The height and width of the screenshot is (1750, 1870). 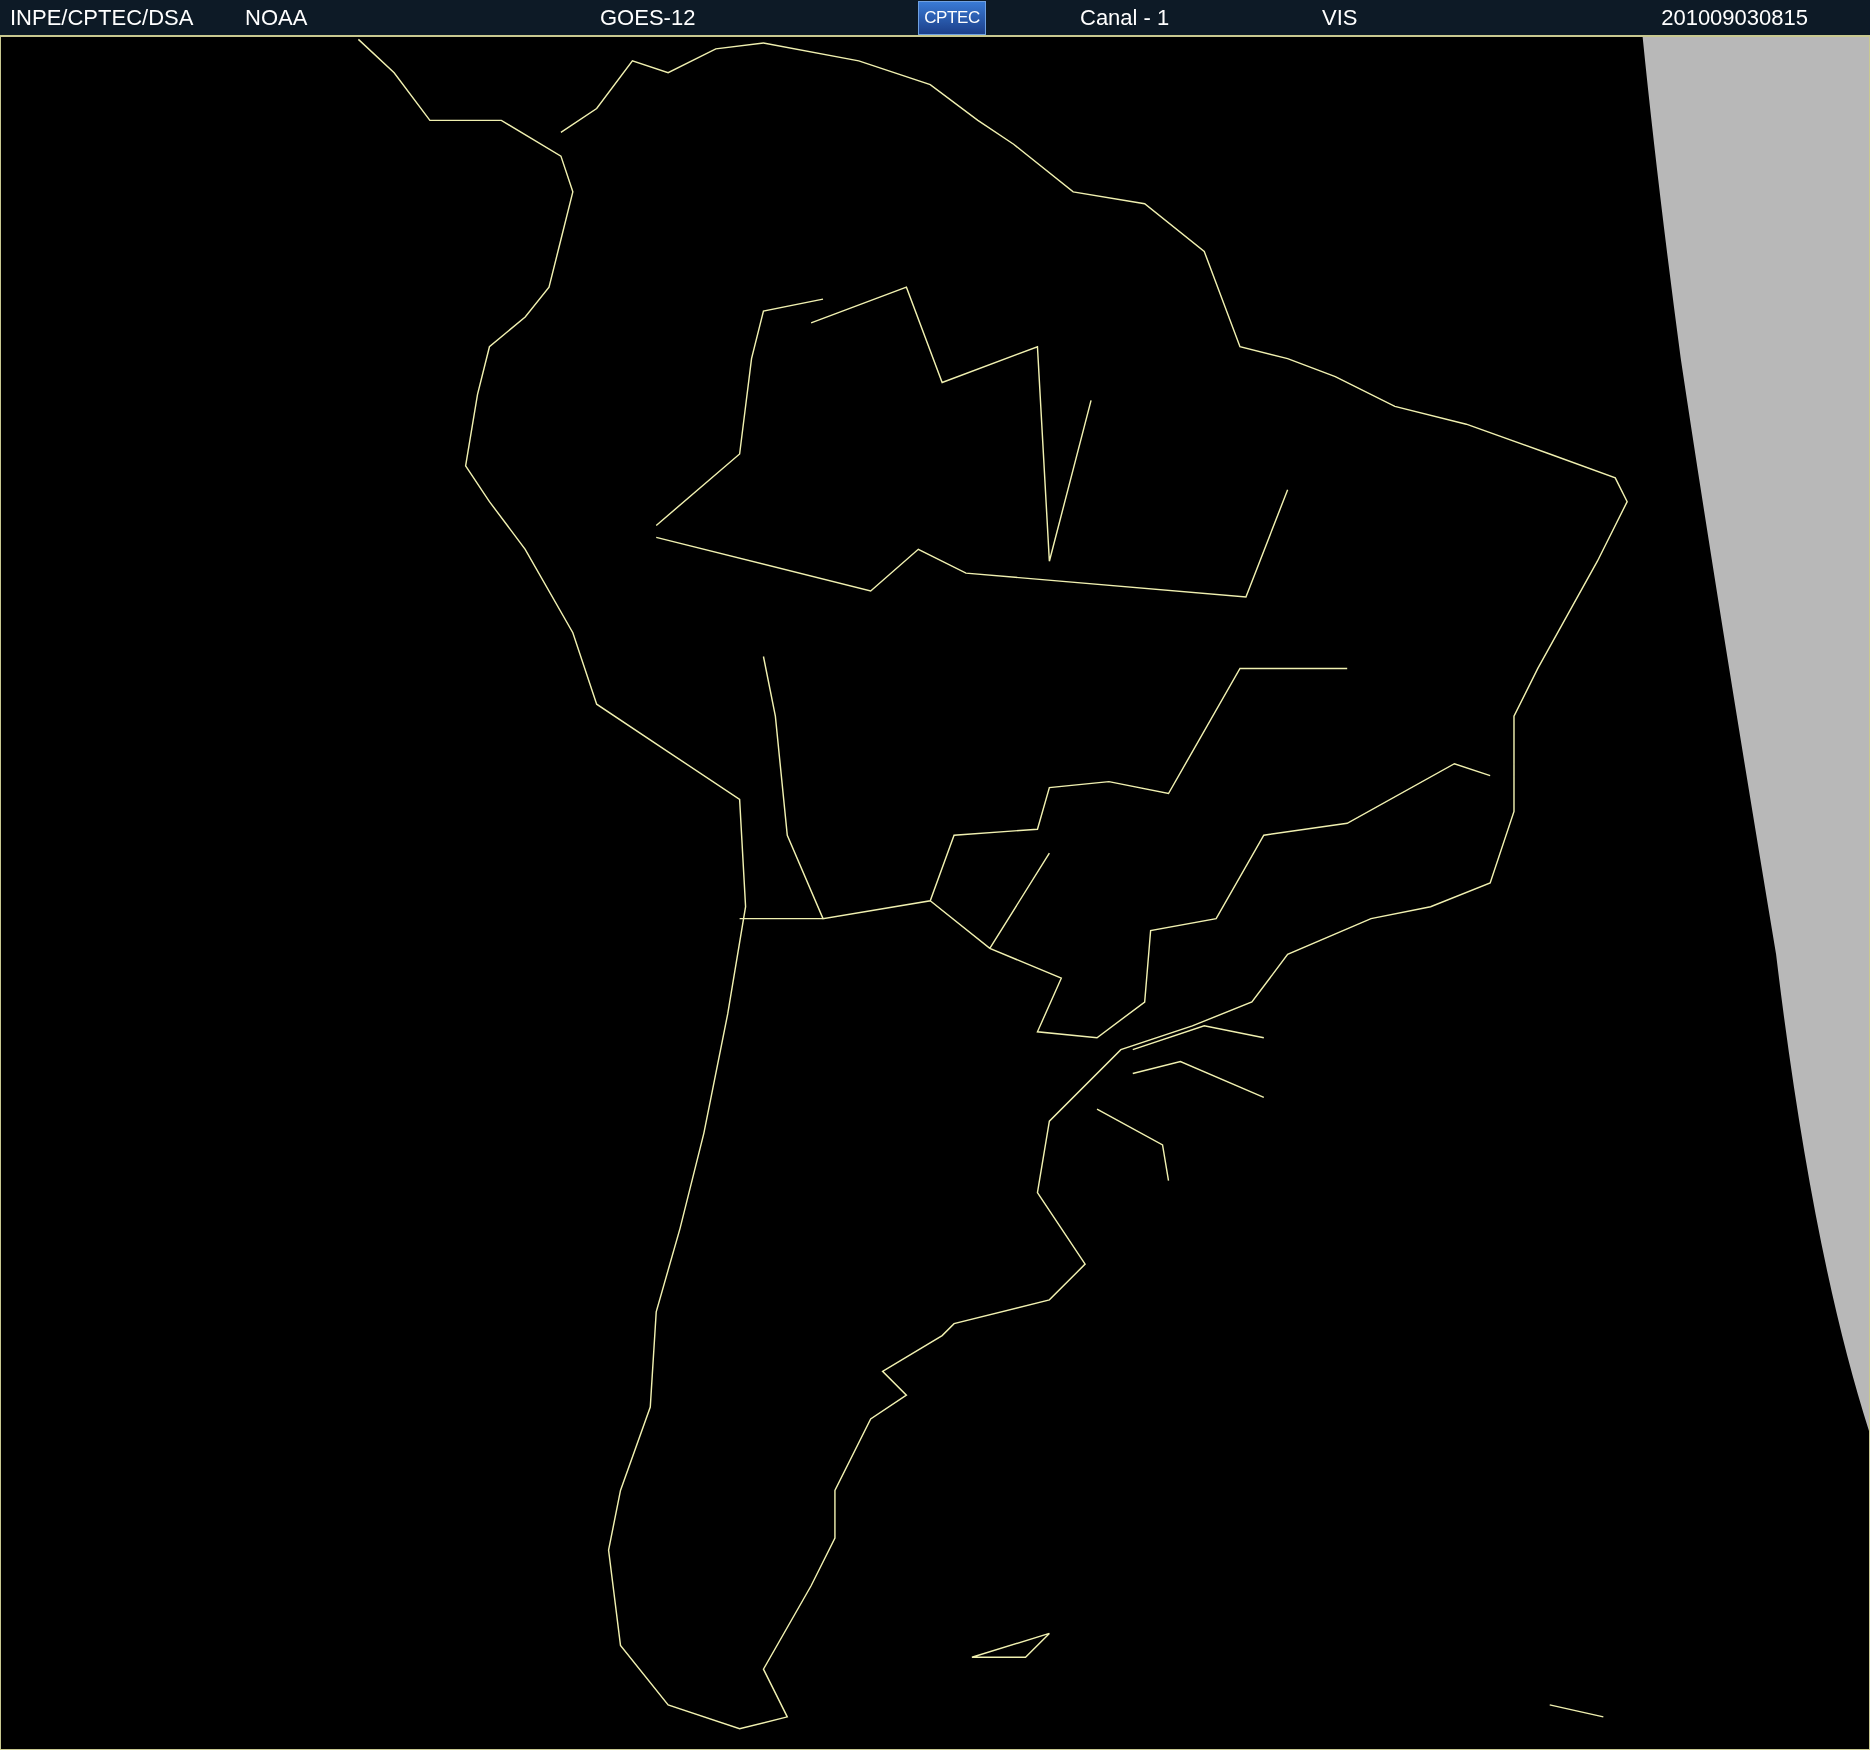 What do you see at coordinates (102, 18) in the screenshot?
I see `source-label: INPE/CPTEC/DSA` at bounding box center [102, 18].